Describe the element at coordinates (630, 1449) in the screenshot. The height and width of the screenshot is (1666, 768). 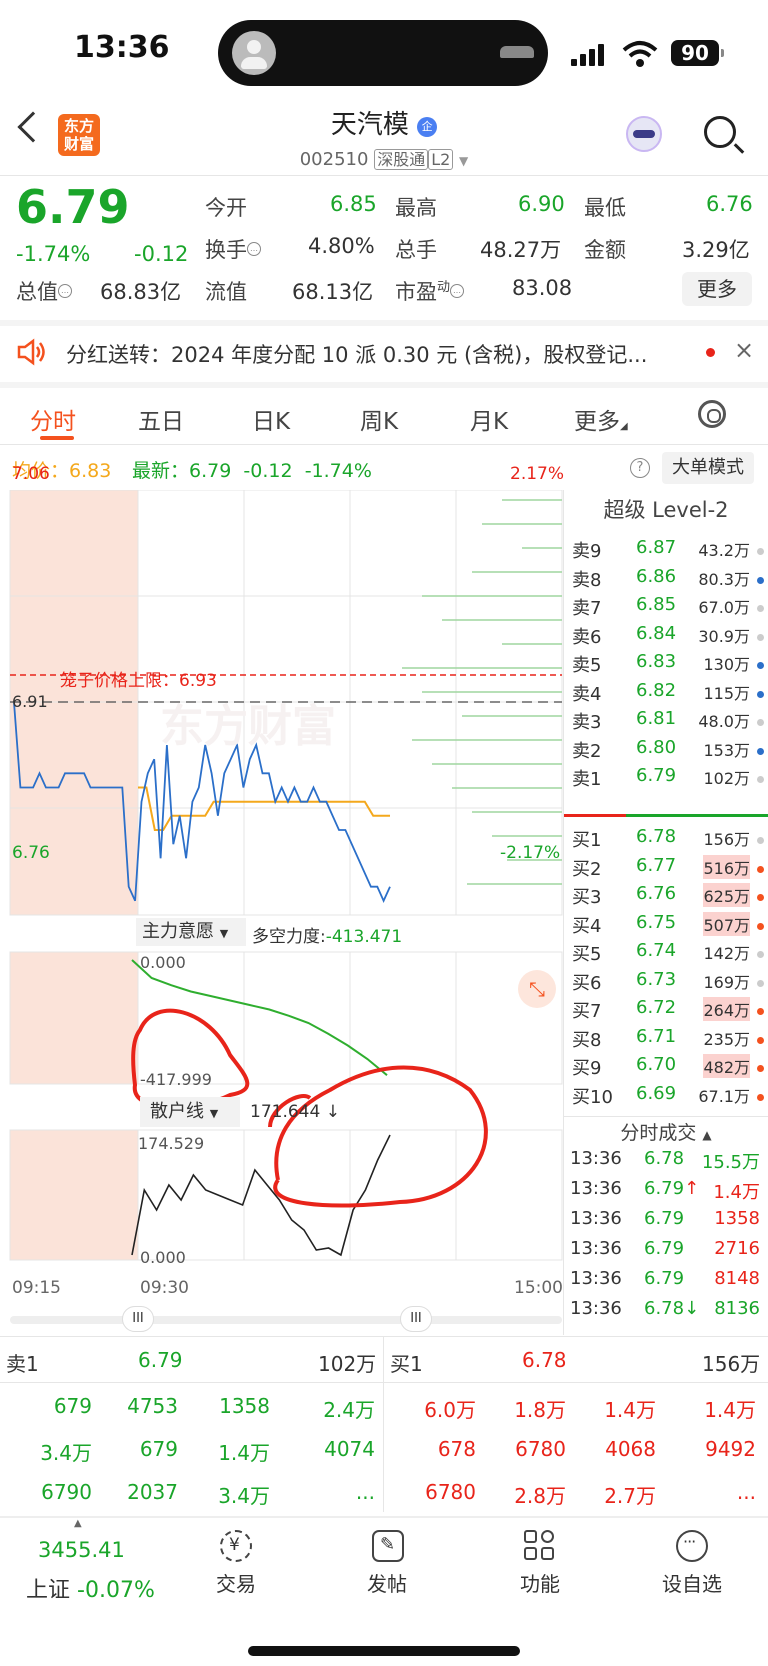
I see `queue-cell: 4068` at that location.